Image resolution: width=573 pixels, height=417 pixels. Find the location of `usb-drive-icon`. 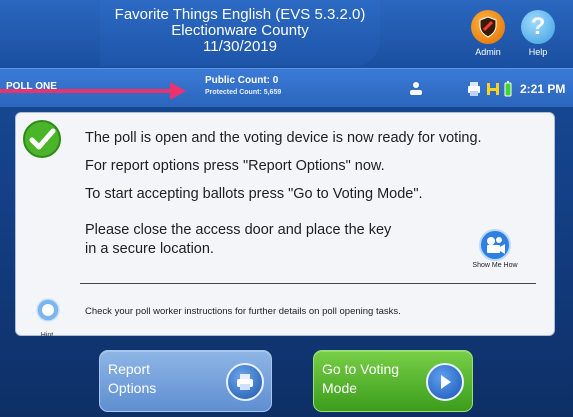

usb-drive-icon is located at coordinates (493, 91).